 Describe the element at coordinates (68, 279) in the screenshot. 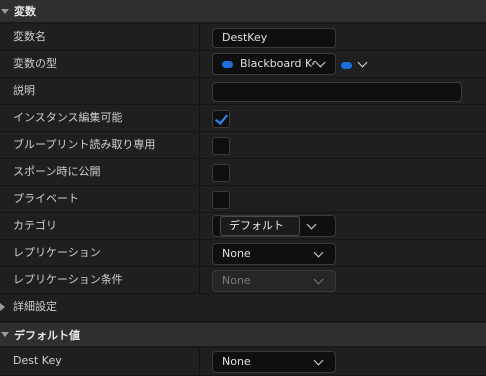

I see `row-label: レプリケーション条件` at that location.